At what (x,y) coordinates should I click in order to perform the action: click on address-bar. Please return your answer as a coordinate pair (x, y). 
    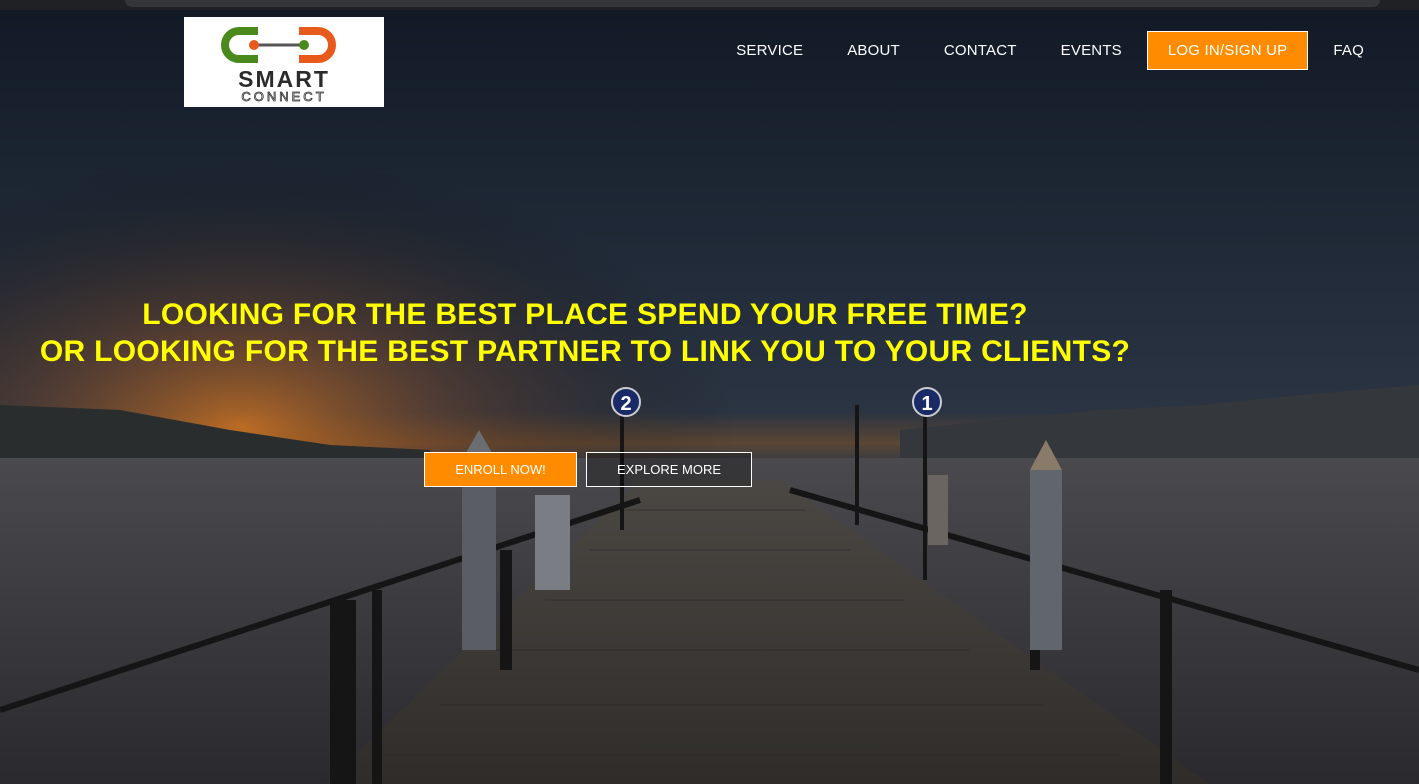
    Looking at the image, I should click on (752, 3).